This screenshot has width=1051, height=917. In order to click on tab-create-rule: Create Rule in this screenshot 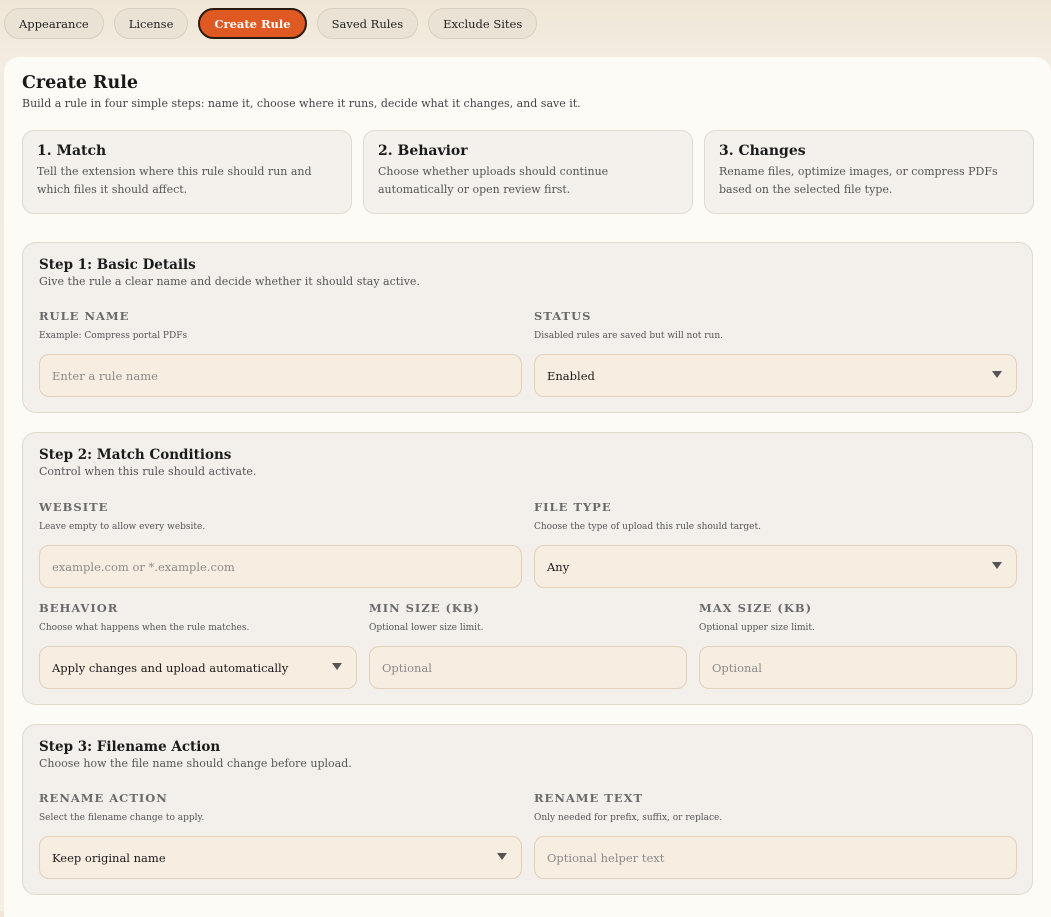, I will do `click(252, 23)`.